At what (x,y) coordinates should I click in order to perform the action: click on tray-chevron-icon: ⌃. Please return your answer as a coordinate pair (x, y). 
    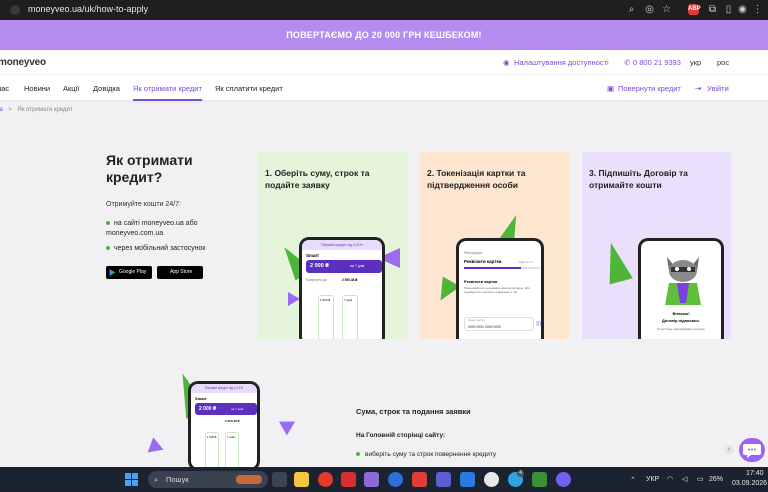
    Looking at the image, I should click on (633, 480).